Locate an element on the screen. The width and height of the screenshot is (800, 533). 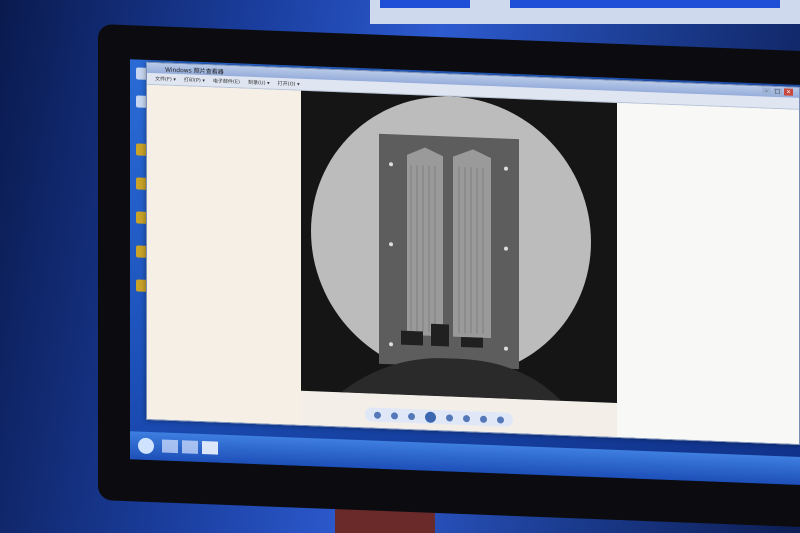
menu-print: 打印(P) ▾ is located at coordinates (194, 80).